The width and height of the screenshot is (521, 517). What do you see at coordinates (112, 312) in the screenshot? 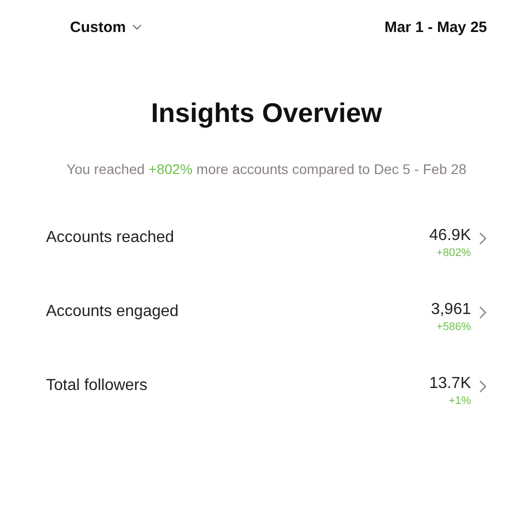
I see `metric-label: Accounts engaged` at bounding box center [112, 312].